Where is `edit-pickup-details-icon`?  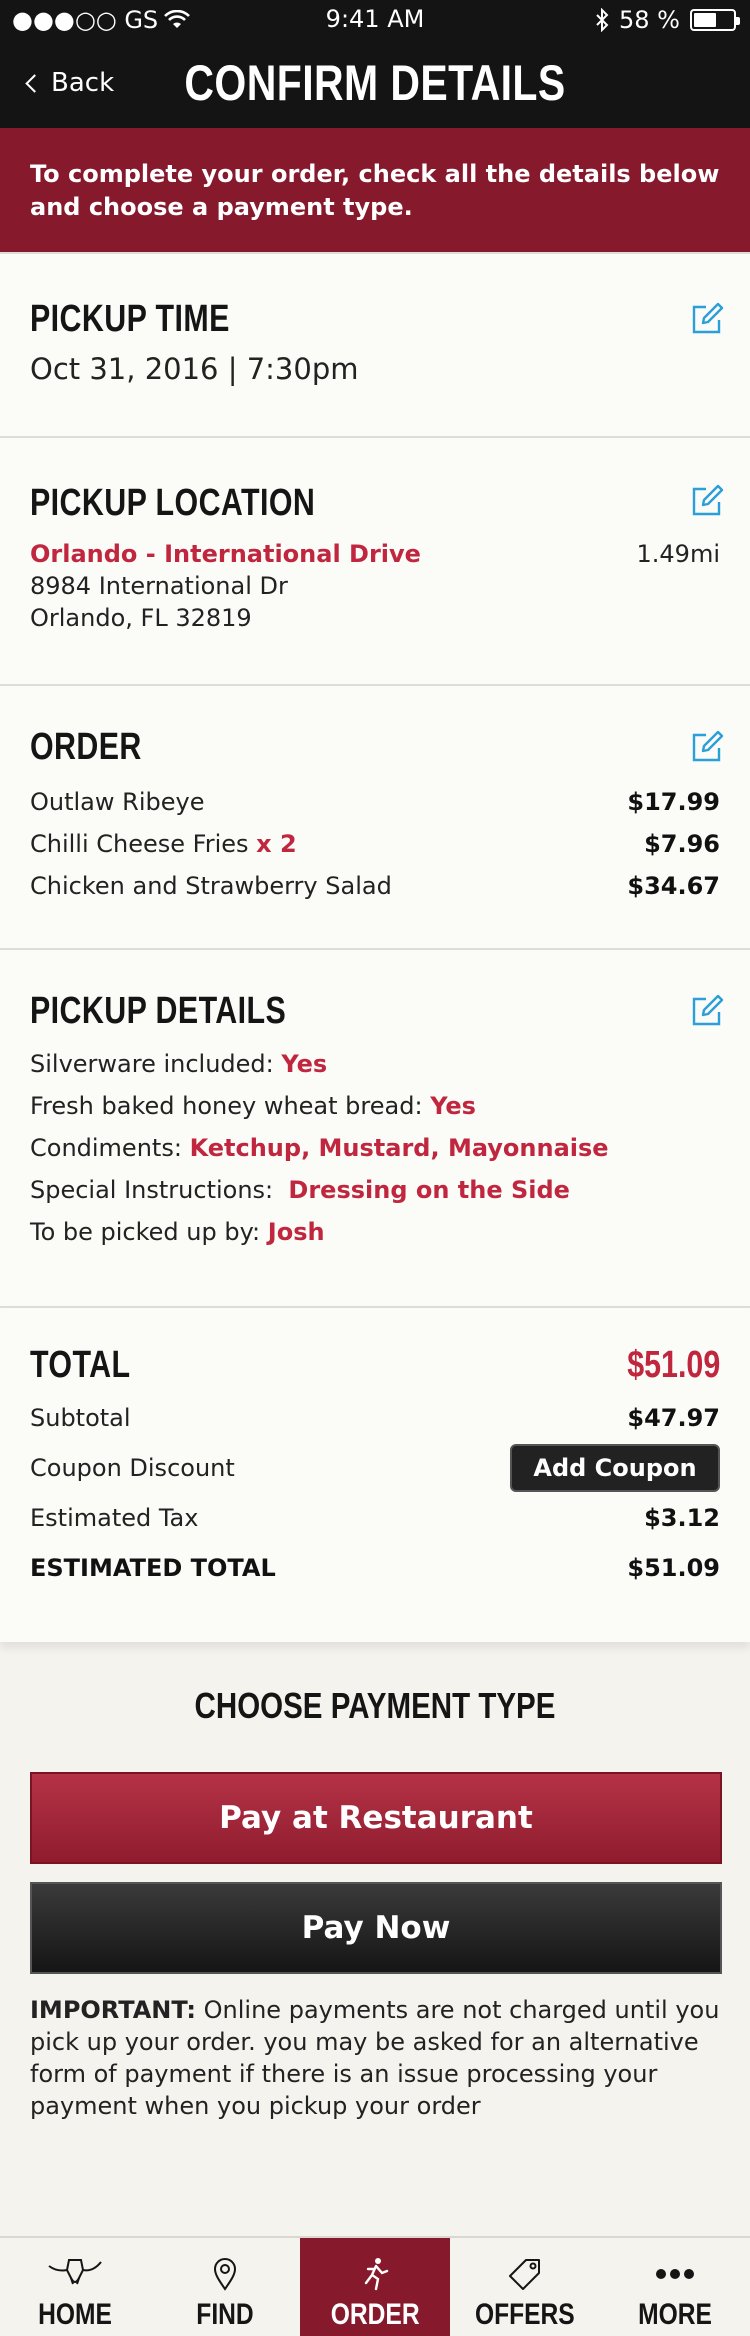
edit-pickup-details-icon is located at coordinates (707, 1011).